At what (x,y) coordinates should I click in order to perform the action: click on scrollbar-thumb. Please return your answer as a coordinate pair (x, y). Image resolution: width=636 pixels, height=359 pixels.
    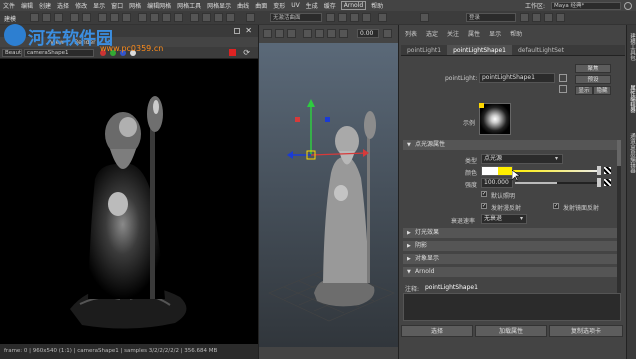
    Looking at the image, I should click on (619, 153).